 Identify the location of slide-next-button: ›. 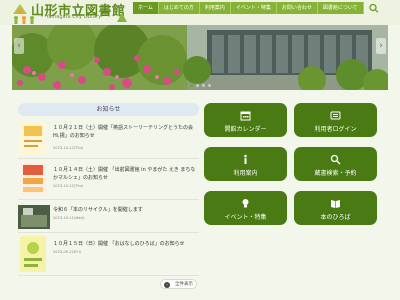
(381, 46).